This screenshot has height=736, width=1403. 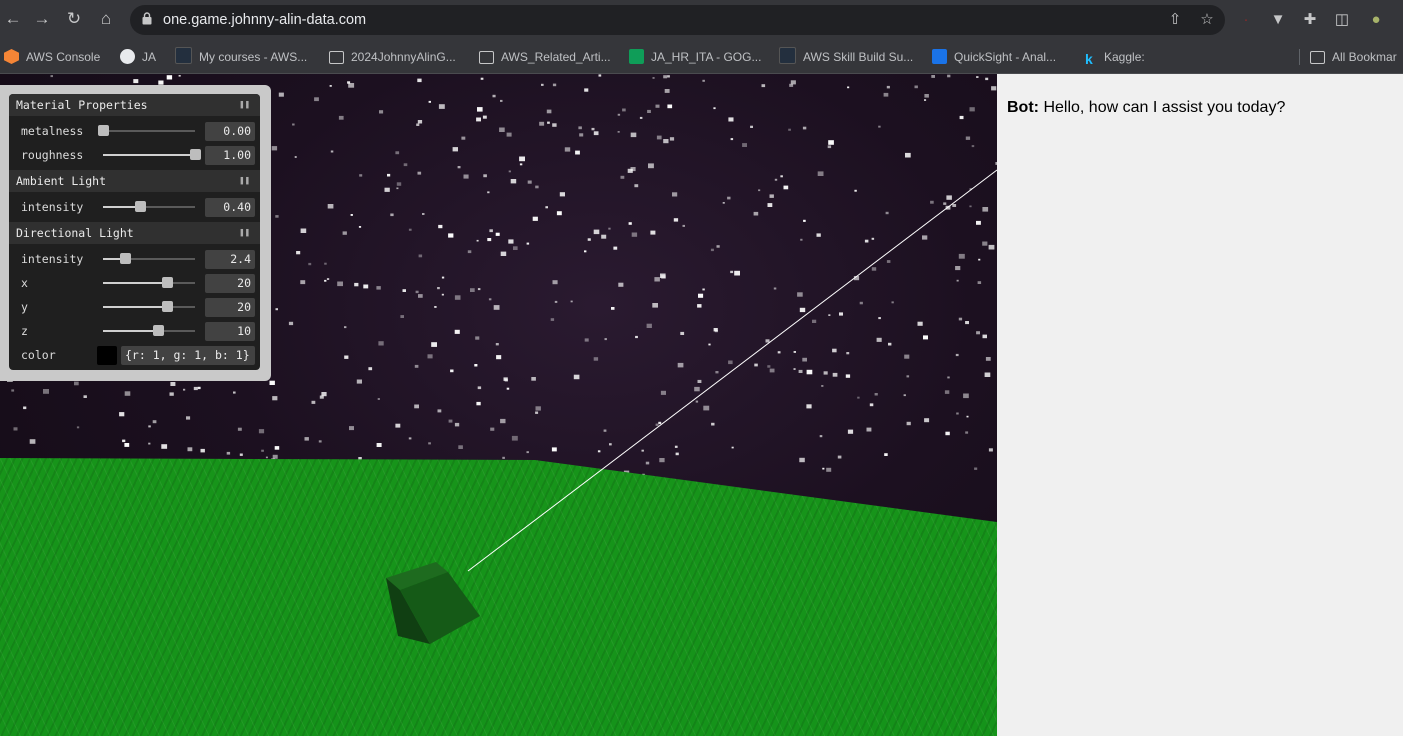 What do you see at coordinates (939, 56) in the screenshot?
I see `quicksight-icon` at bounding box center [939, 56].